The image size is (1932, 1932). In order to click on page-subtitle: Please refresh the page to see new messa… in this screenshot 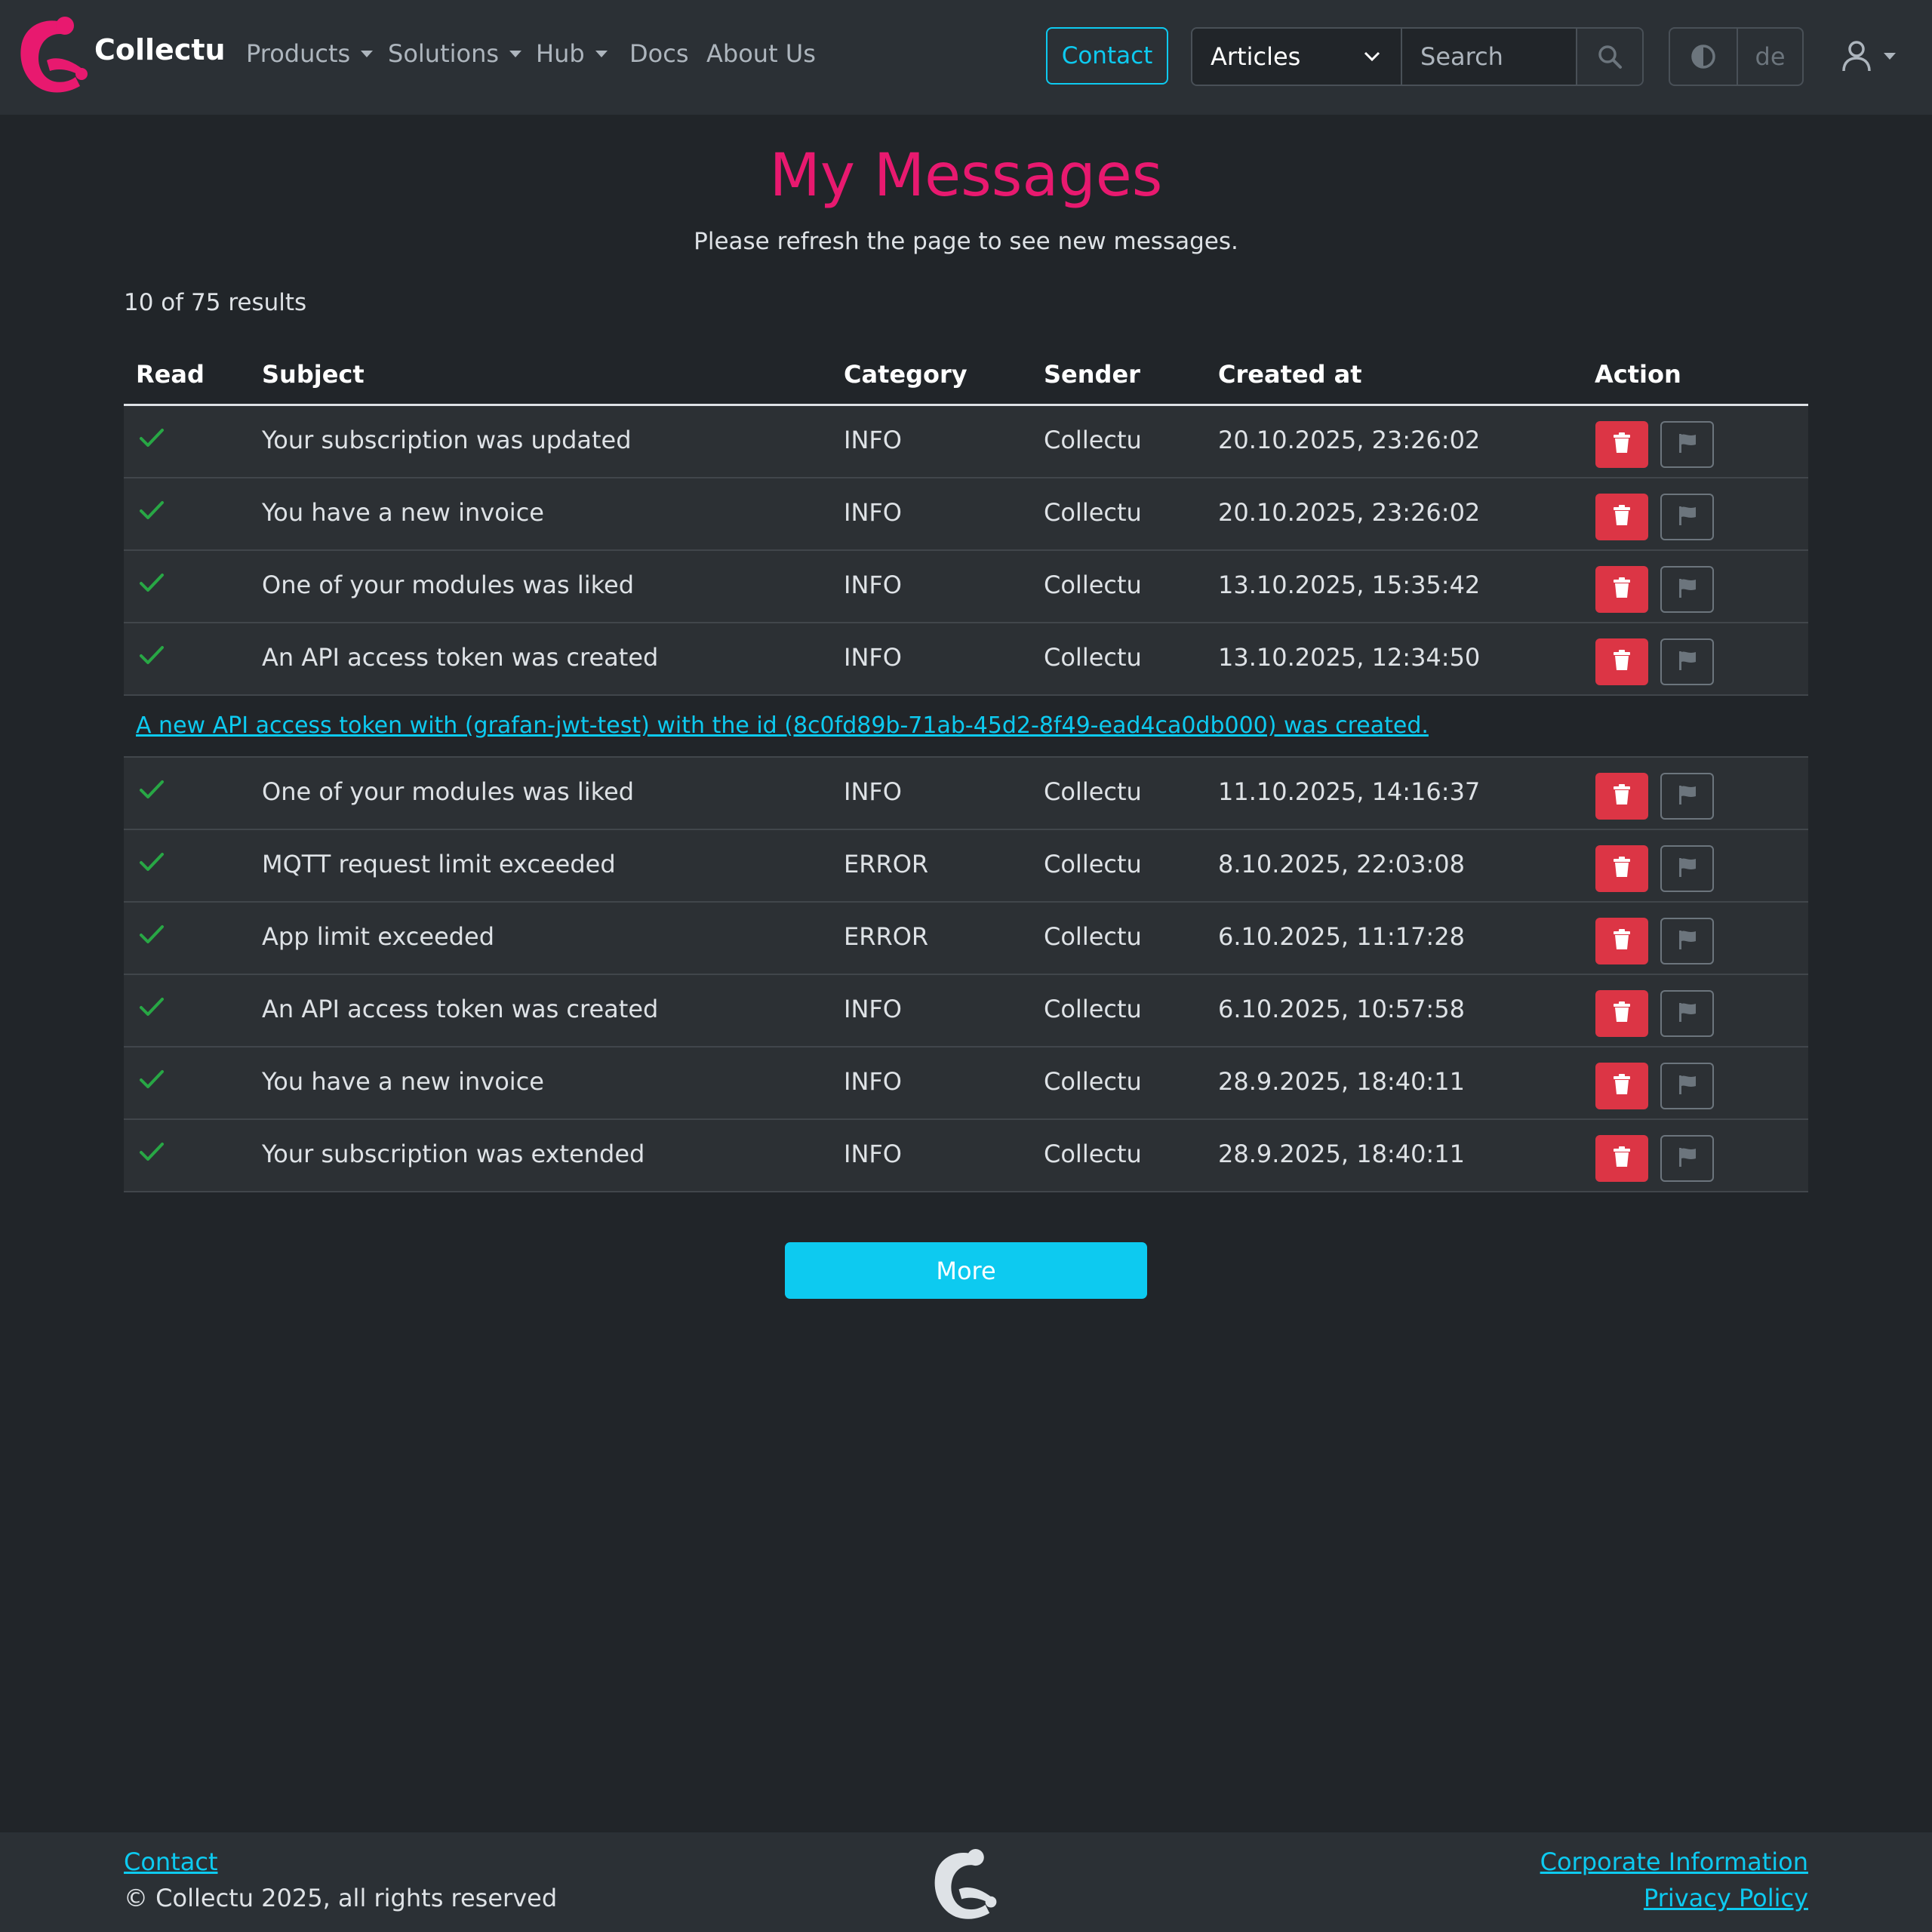, I will do `click(966, 241)`.